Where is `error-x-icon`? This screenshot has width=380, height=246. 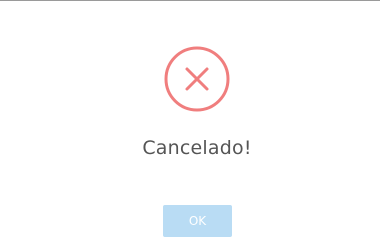
error-x-icon is located at coordinates (197, 79).